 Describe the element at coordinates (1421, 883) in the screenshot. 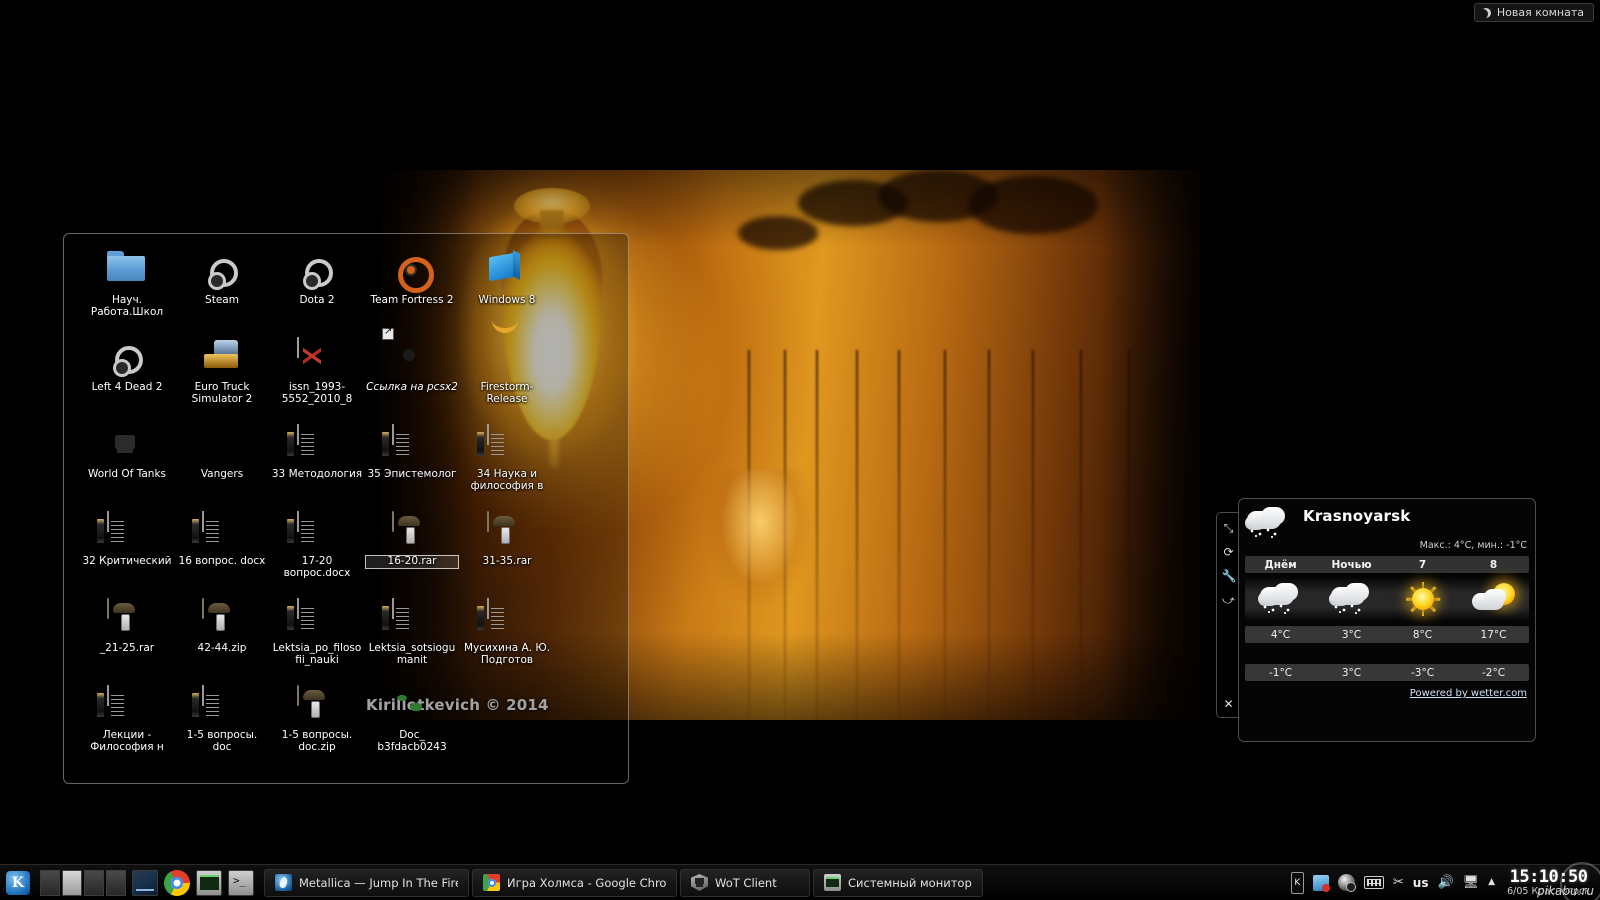

I see `keyboard-layout-indicator: us` at that location.